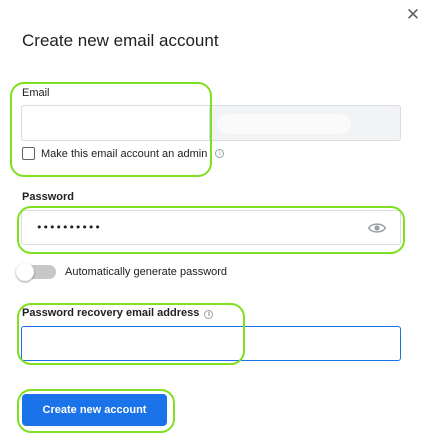 This screenshot has height=440, width=425. What do you see at coordinates (25, 272) in the screenshot?
I see `toggle-knob` at bounding box center [25, 272].